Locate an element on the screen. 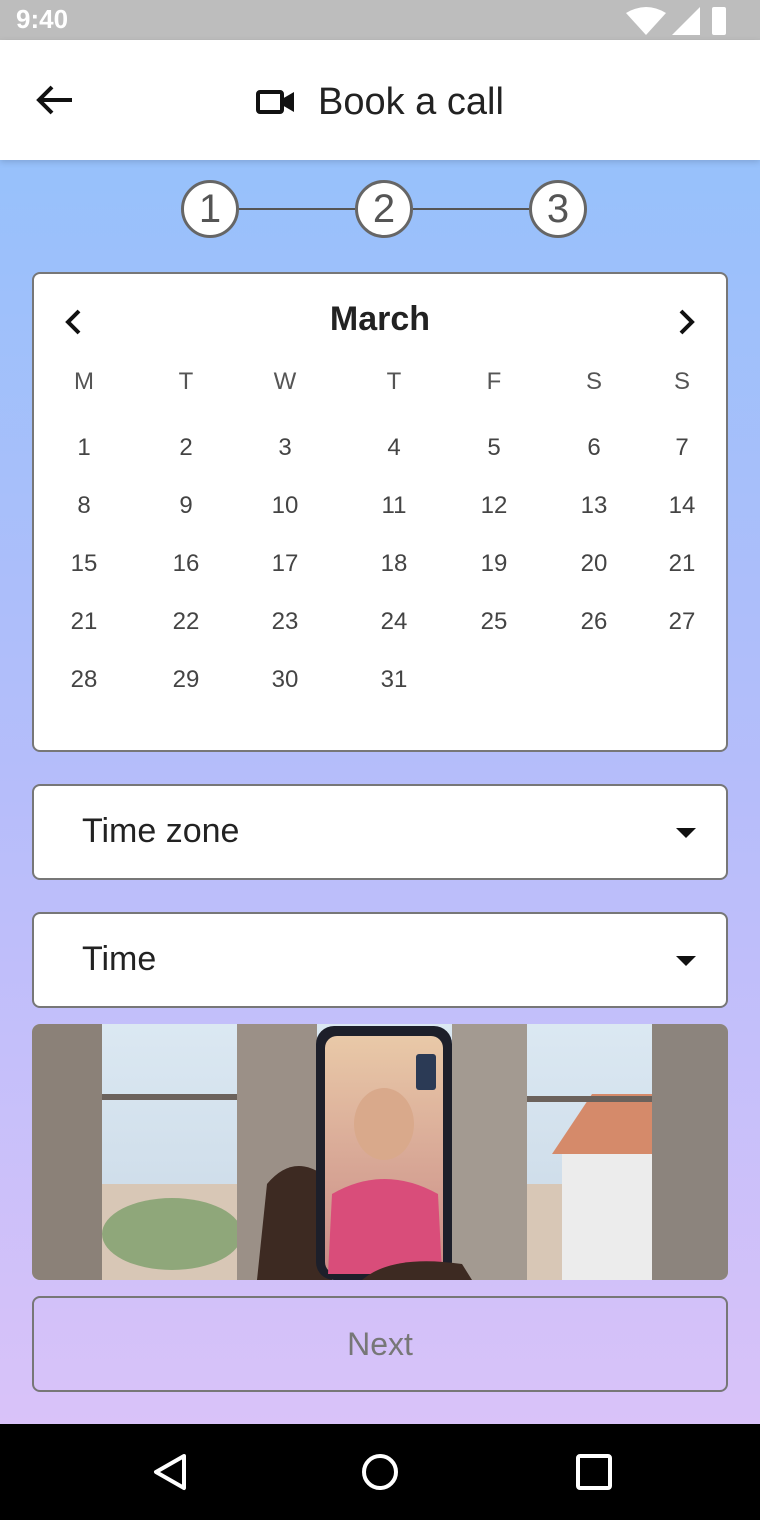 This screenshot has width=760, height=1520. app-title-wrap: Book a call is located at coordinates (380, 102).